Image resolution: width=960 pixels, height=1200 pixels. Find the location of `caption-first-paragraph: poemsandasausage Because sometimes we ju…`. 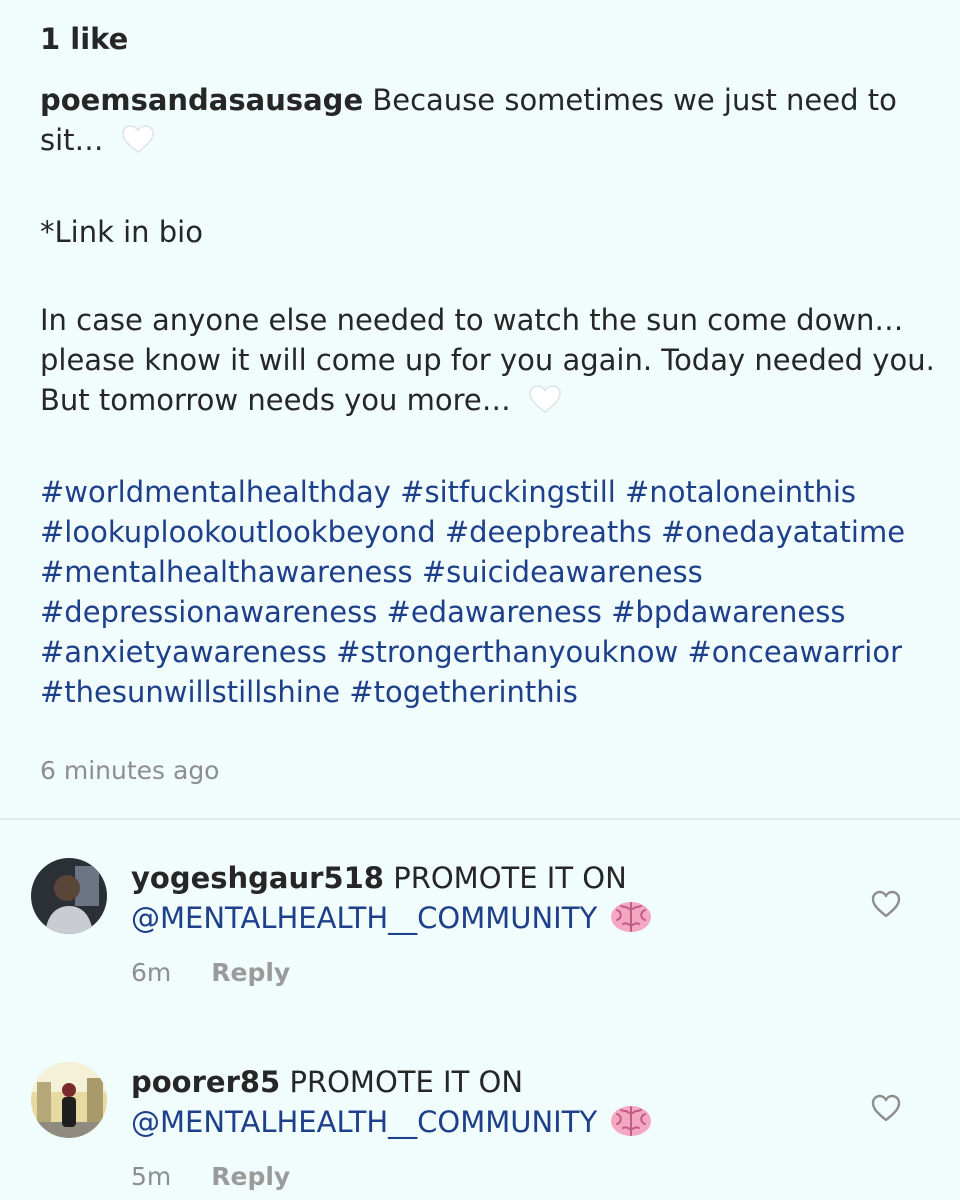

caption-first-paragraph: poemsandasausage Because sometimes we ju… is located at coordinates (487, 122).